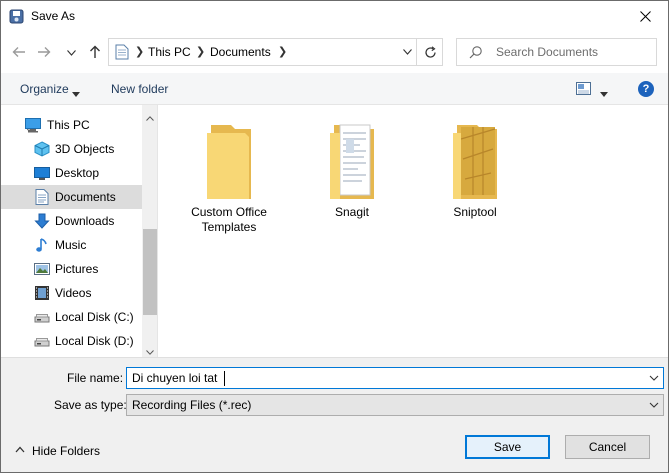  Describe the element at coordinates (77, 269) in the screenshot. I see `nav-label: Pictures` at that location.